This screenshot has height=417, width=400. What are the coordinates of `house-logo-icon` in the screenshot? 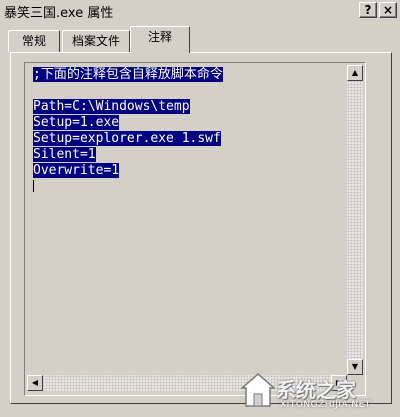 It's located at (258, 390).